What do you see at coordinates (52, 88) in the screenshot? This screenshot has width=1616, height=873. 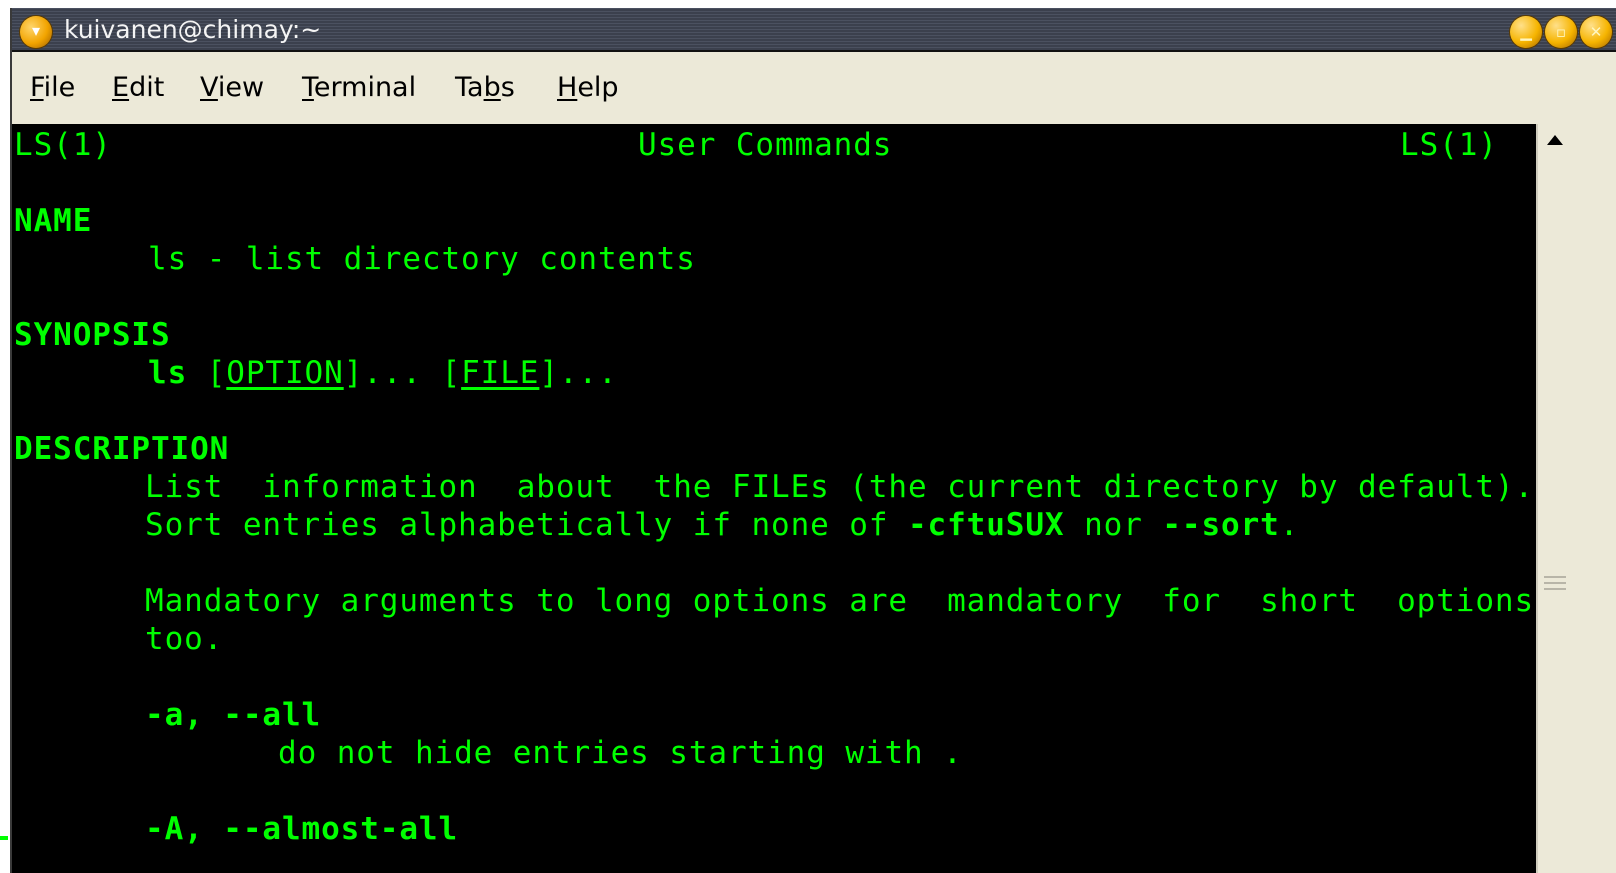 I see `menu-file: File` at bounding box center [52, 88].